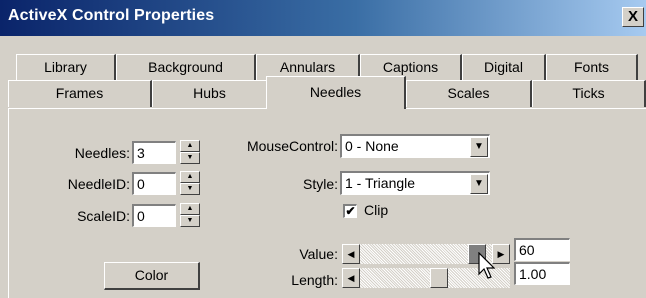  I want to click on check-icon: ✔, so click(350, 211).